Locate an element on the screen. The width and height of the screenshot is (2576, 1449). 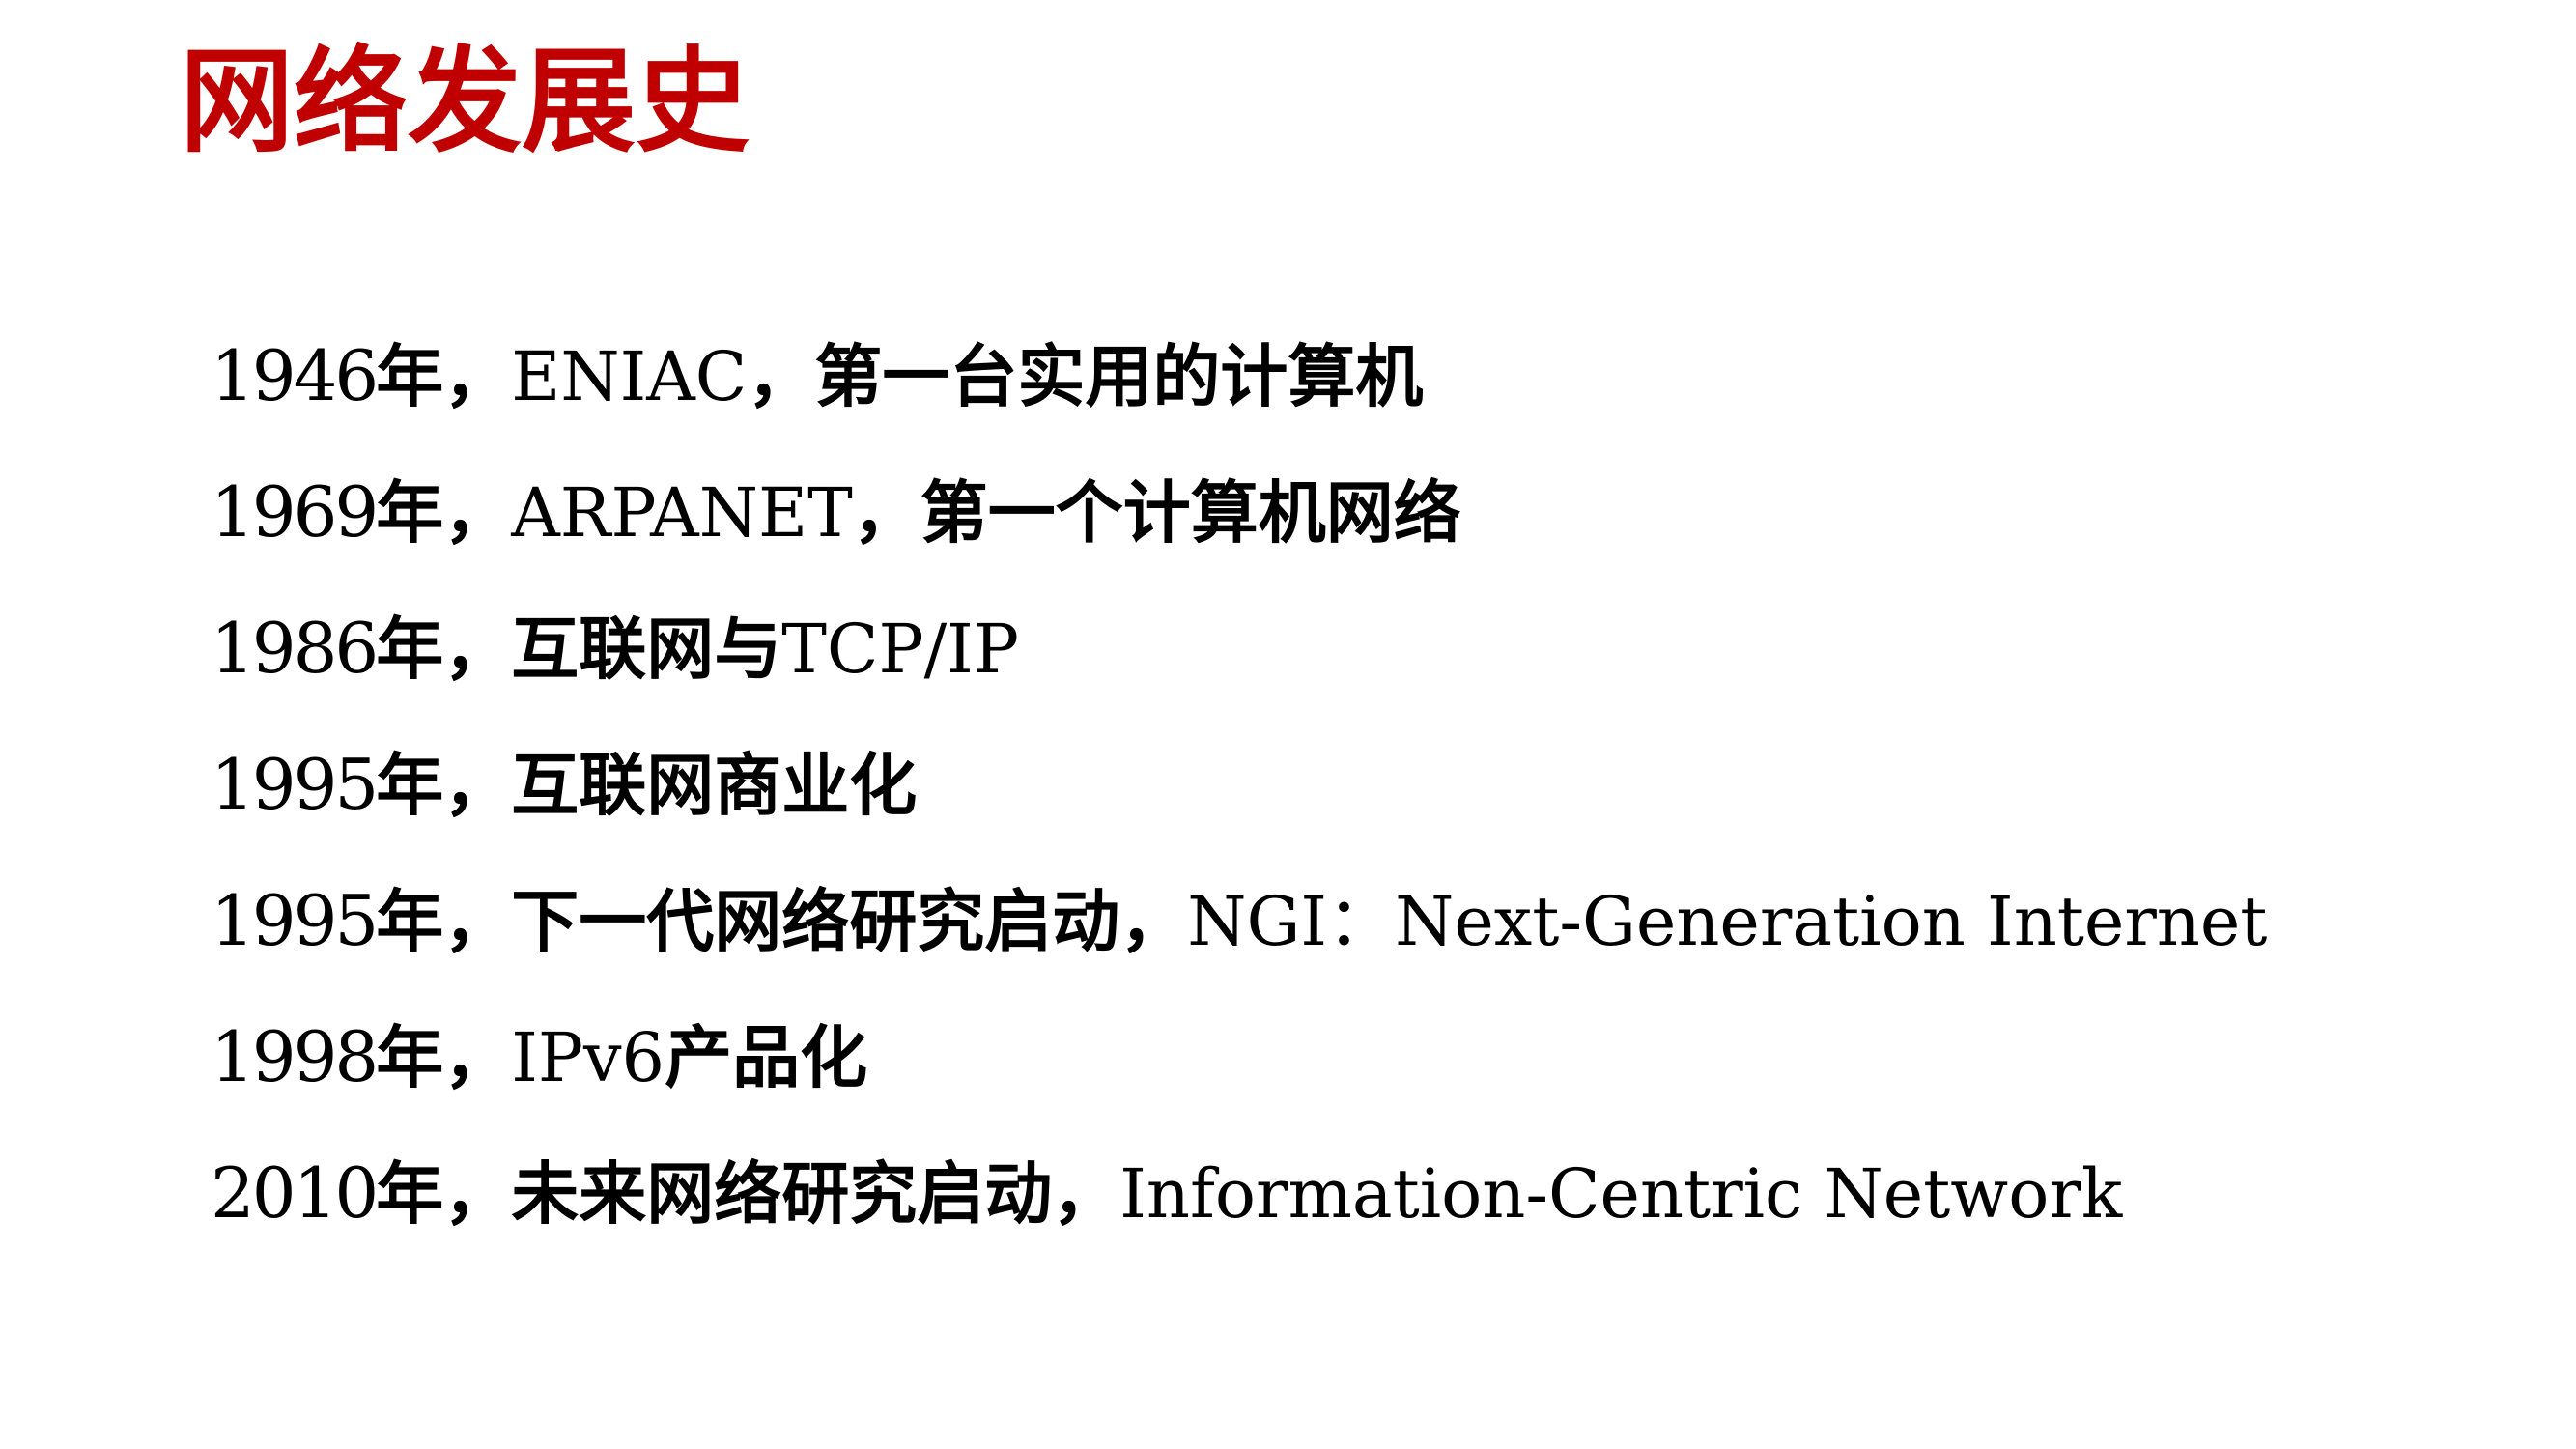
item-year: 1986 is located at coordinates (295, 648).